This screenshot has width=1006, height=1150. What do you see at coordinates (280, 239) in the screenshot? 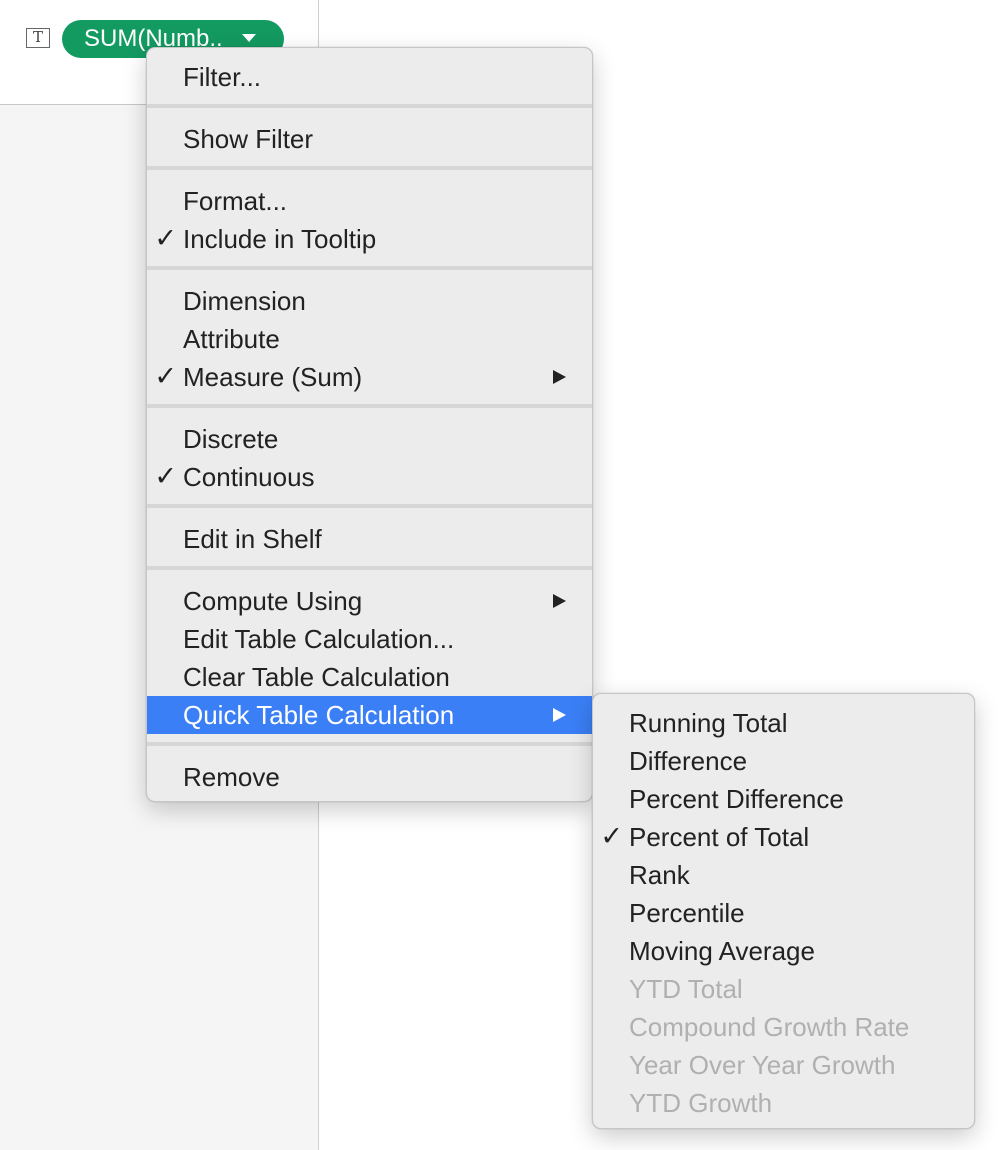
I see `menu-item-label: Include in Tooltip` at bounding box center [280, 239].